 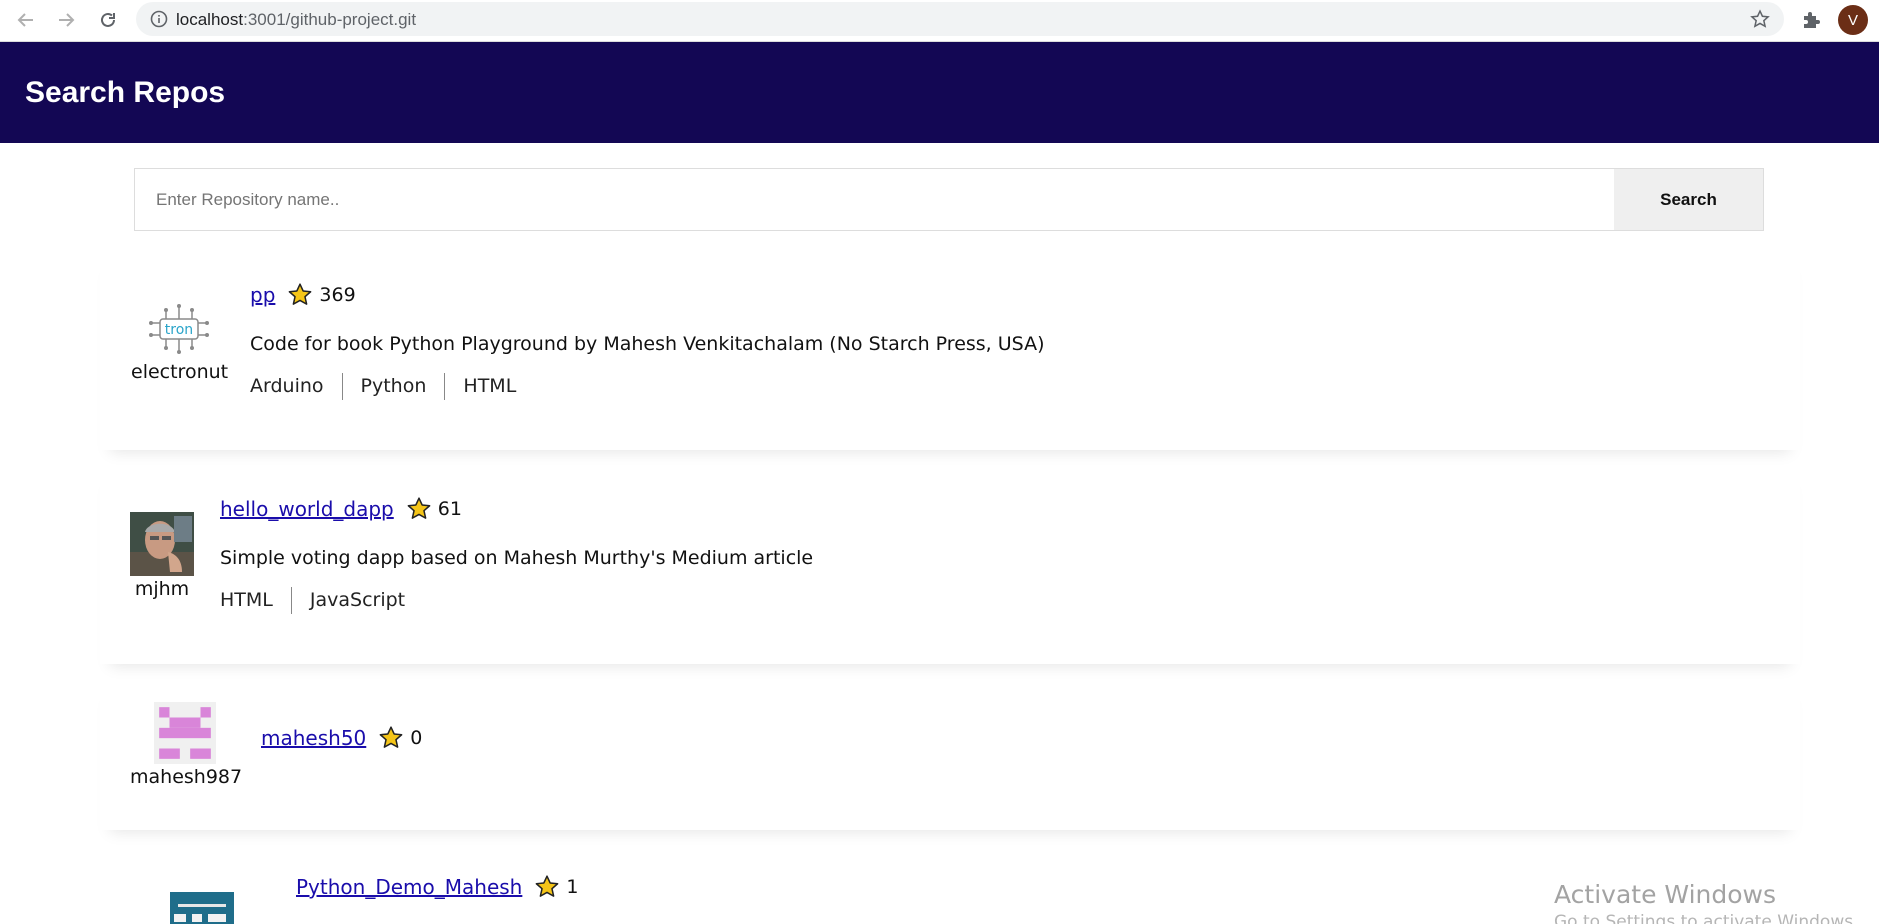 I want to click on repo-info: Python_Demo_Mahesh 1, so click(x=437, y=887).